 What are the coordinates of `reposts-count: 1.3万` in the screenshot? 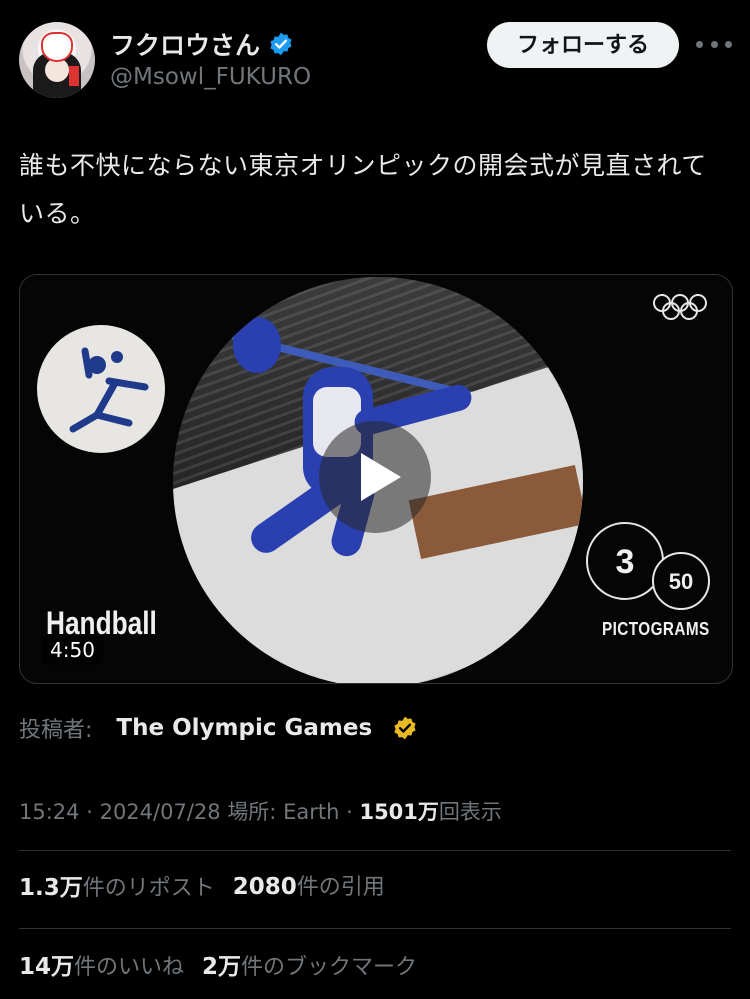 It's located at (51, 888).